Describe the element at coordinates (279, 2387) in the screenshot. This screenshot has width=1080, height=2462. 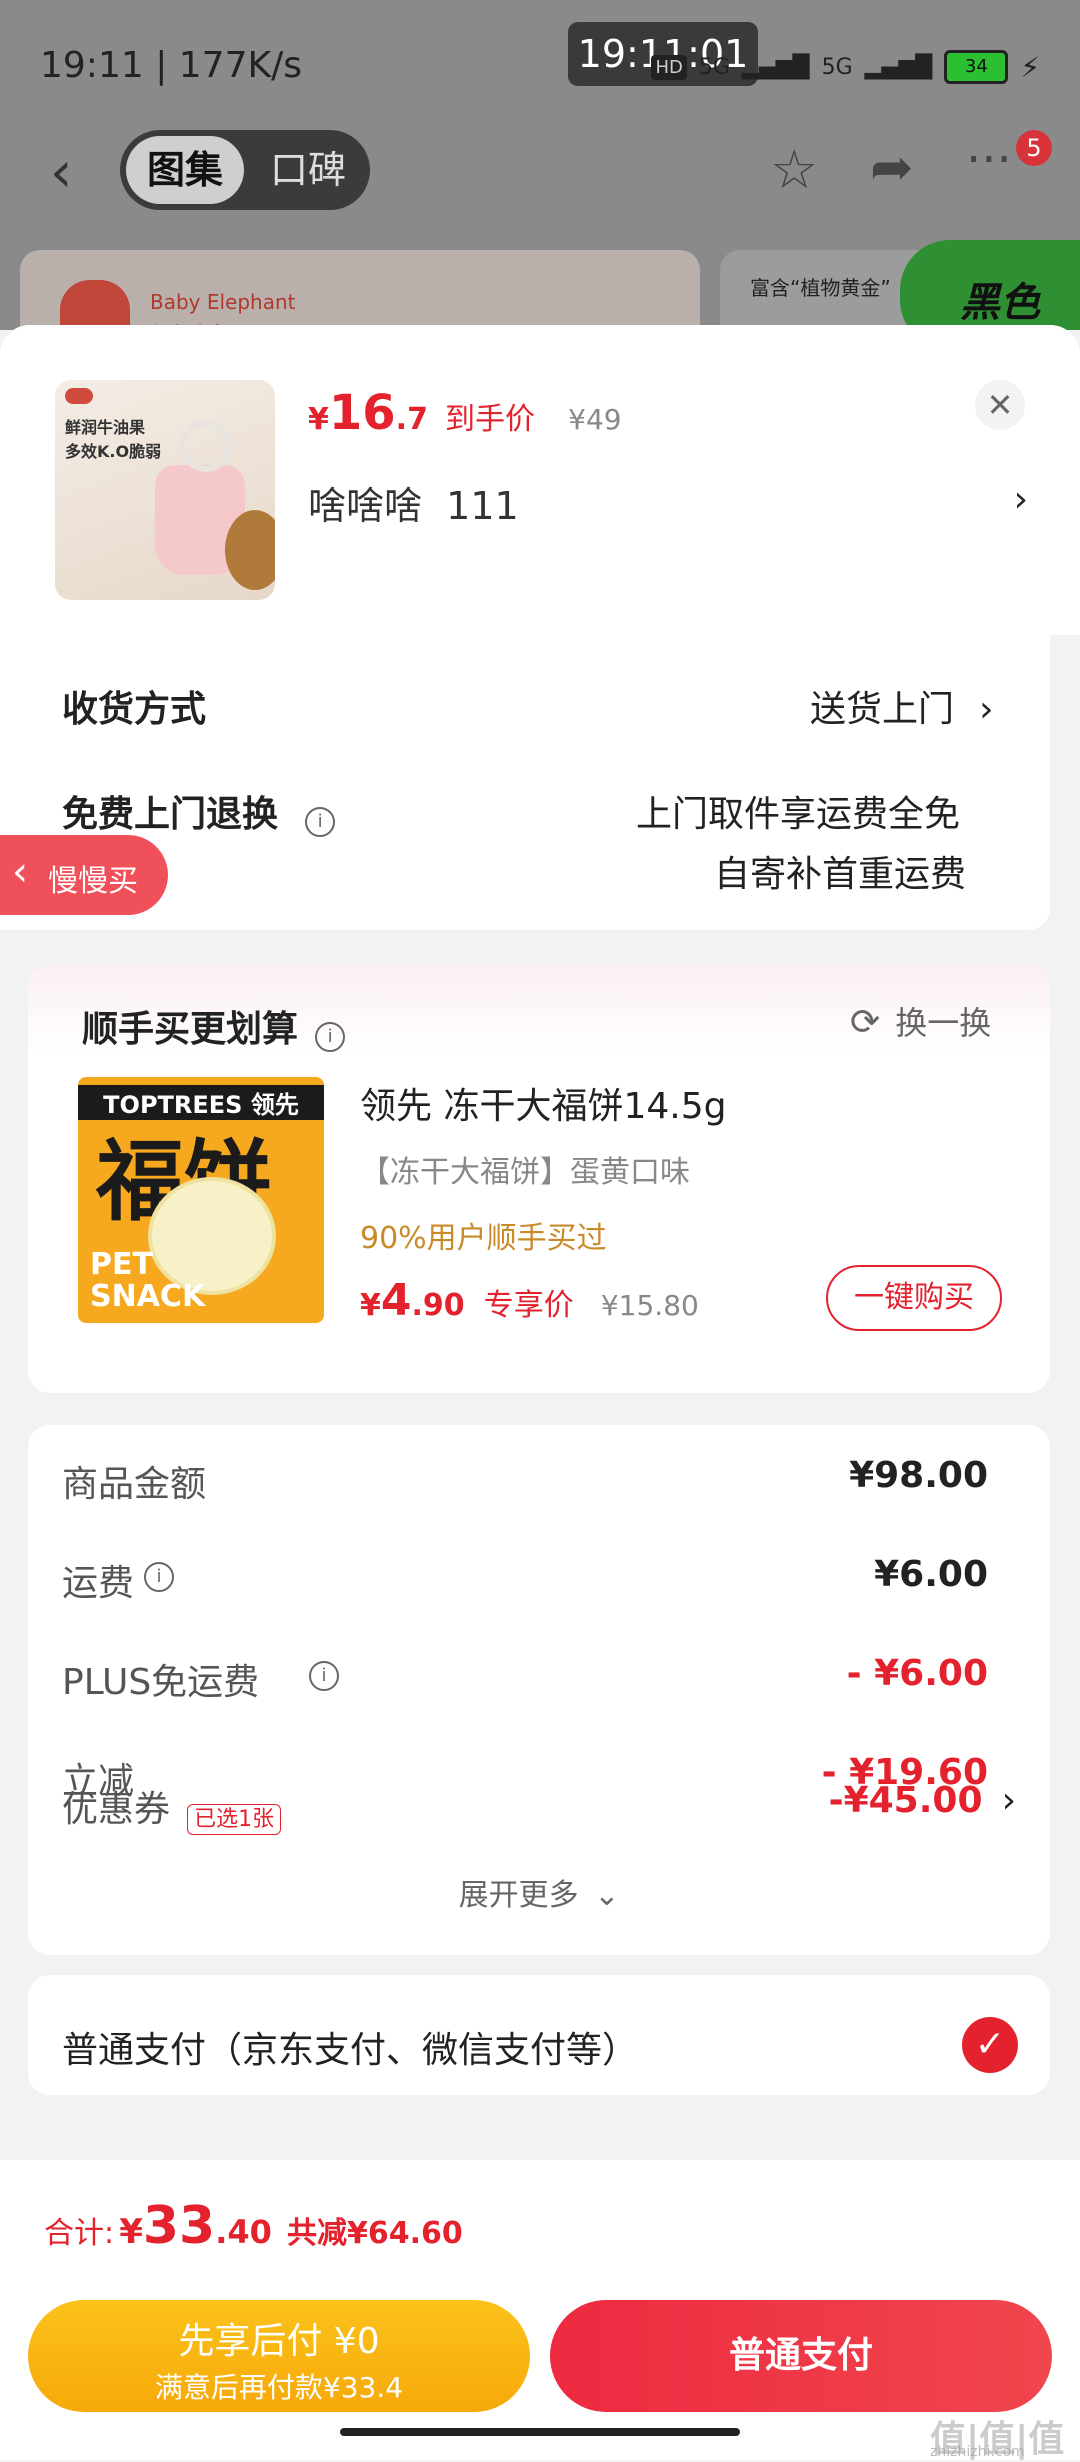
I see `pay-later-sub: 满意后再付款¥33.4` at that location.